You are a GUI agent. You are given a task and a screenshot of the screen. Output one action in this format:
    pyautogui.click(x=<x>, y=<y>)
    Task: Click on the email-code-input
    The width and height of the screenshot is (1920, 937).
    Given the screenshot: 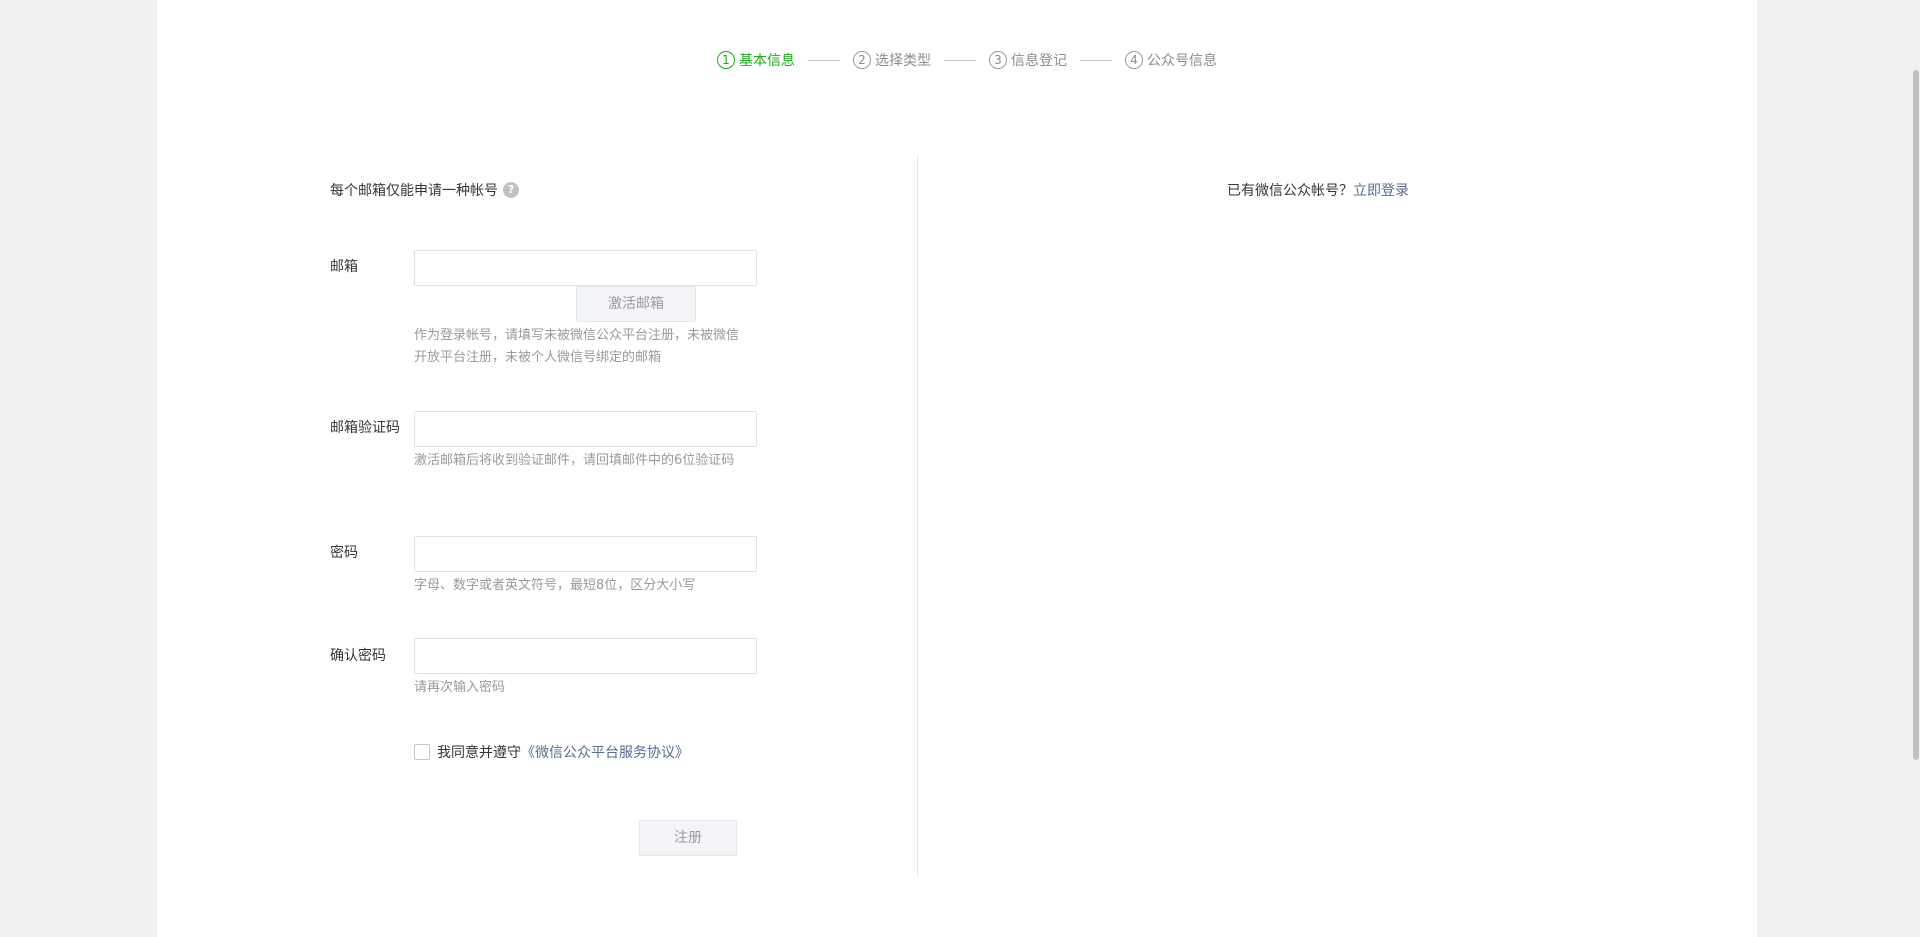 What is the action you would take?
    pyautogui.click(x=585, y=429)
    